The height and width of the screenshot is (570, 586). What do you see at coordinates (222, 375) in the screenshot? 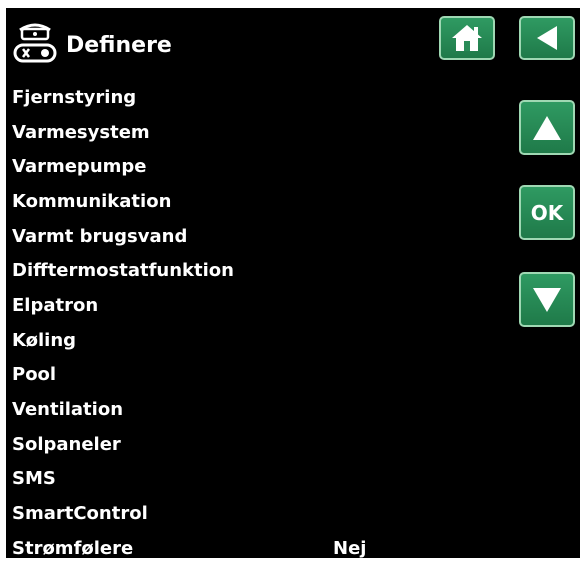
I see `menu-item-pool: Pool` at bounding box center [222, 375].